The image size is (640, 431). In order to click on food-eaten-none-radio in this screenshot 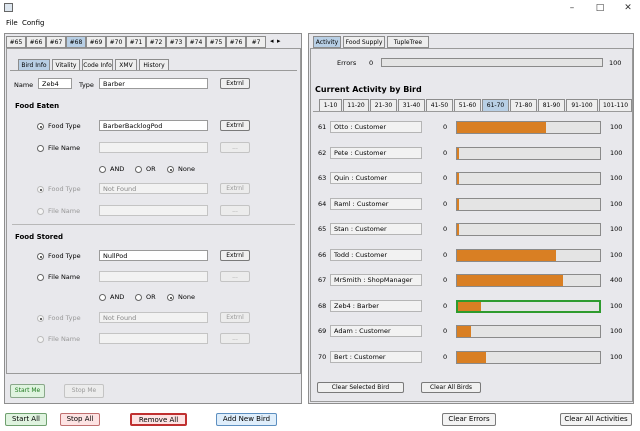, I will do `click(170, 169)`.